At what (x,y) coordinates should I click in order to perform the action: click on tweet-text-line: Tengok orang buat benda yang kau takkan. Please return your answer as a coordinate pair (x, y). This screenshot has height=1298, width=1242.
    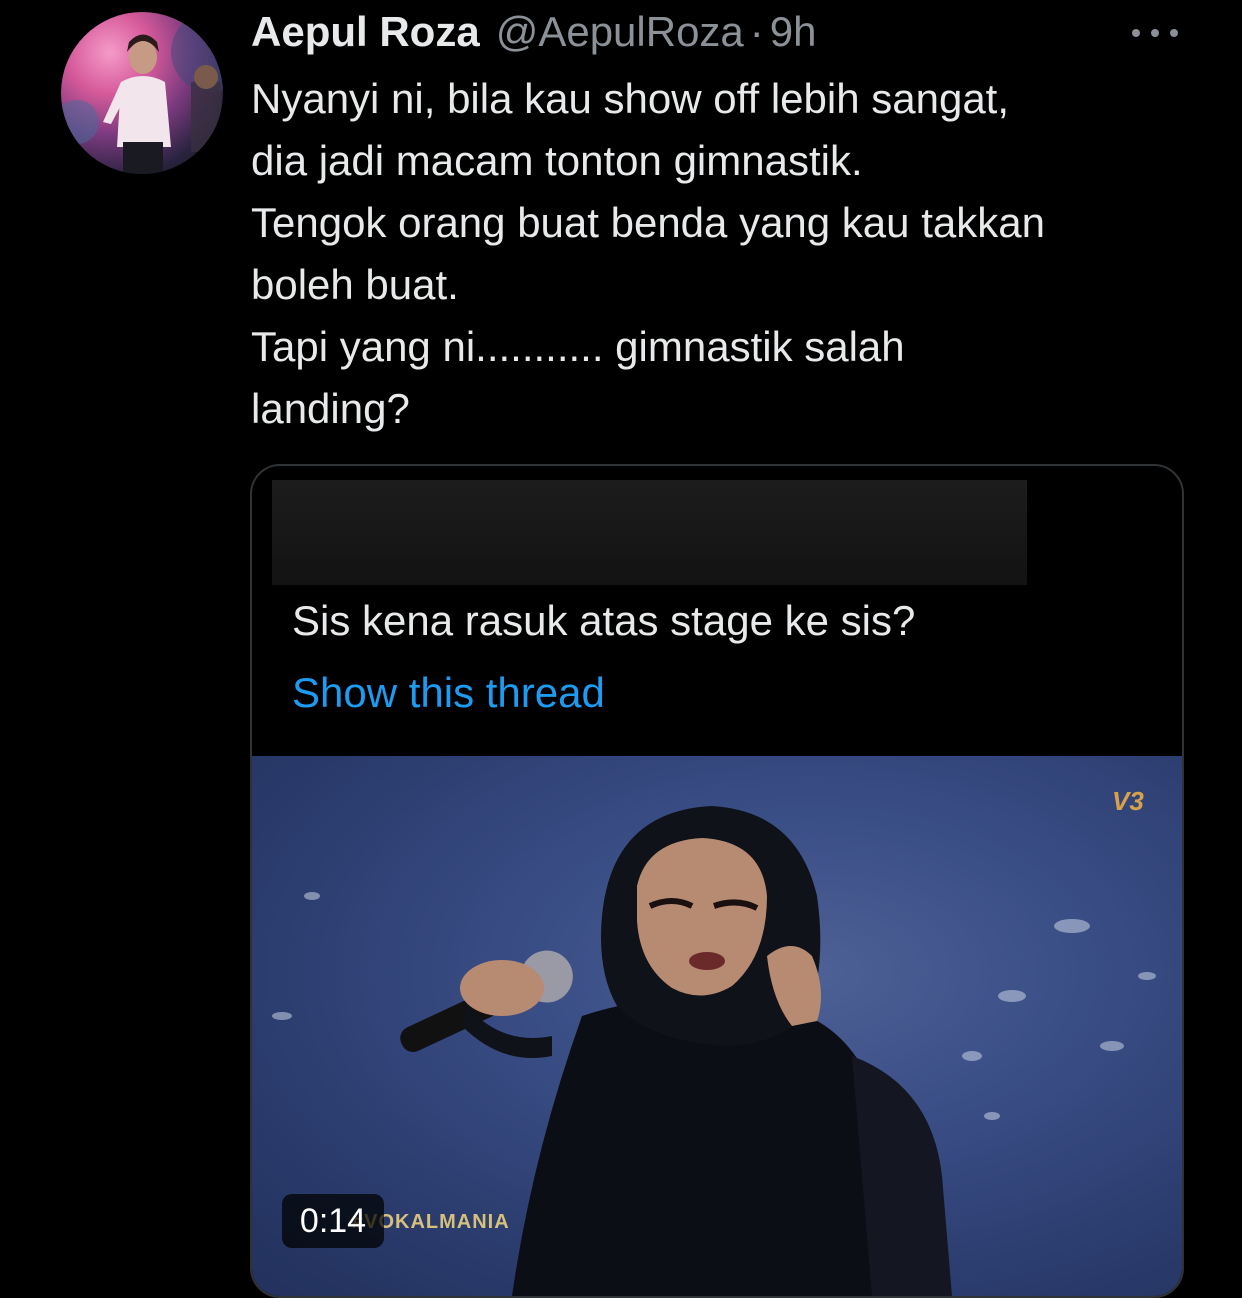
    Looking at the image, I should click on (648, 222).